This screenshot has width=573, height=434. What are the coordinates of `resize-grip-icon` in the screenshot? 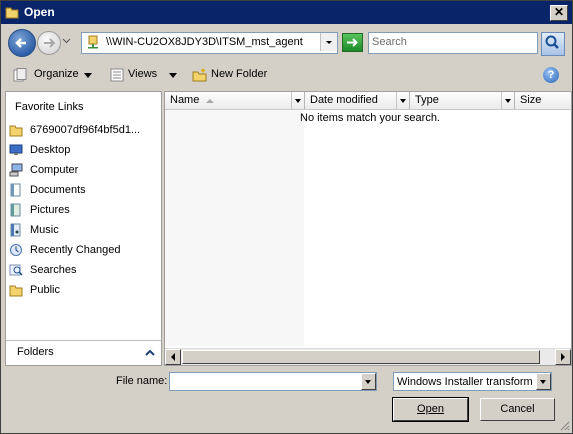 It's located at (564, 425).